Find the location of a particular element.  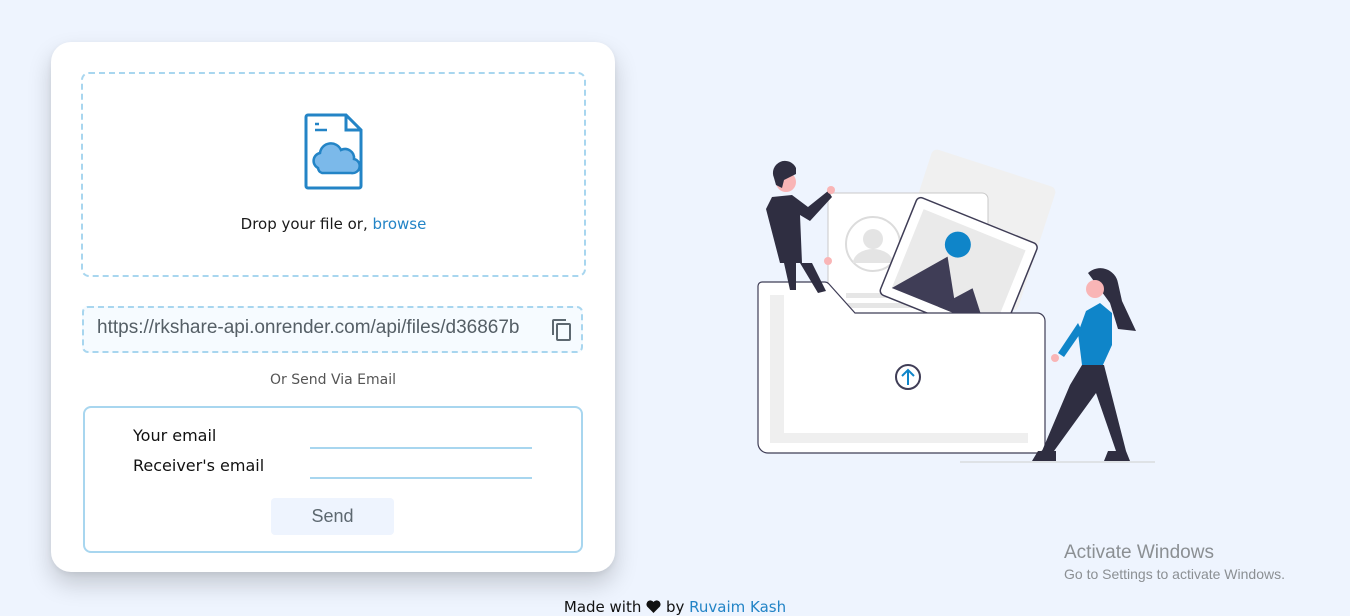

your-email-label: Your email is located at coordinates (175, 435).